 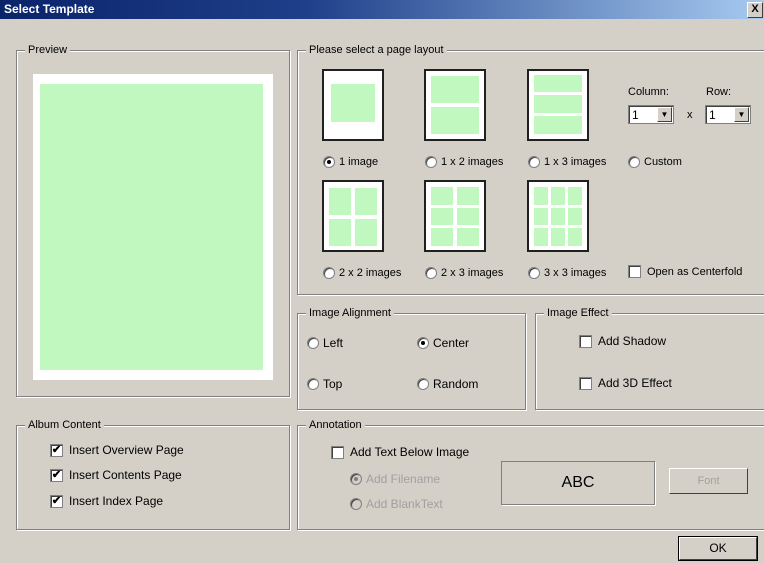 I want to click on title-bar: Select Template X, so click(x=382, y=9).